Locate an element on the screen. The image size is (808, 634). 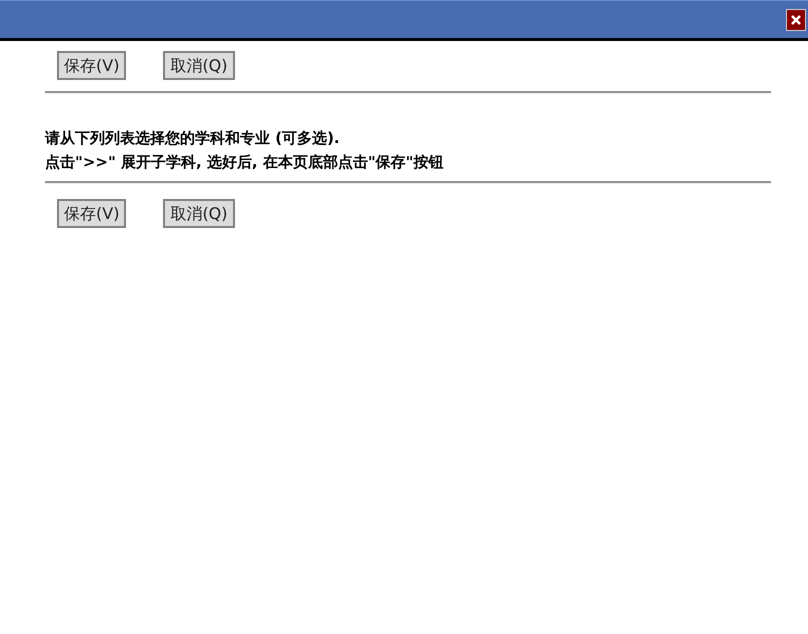
instruction-text: 请从下列列表选择您的学科和专业 (可多选). is located at coordinates (193, 138).